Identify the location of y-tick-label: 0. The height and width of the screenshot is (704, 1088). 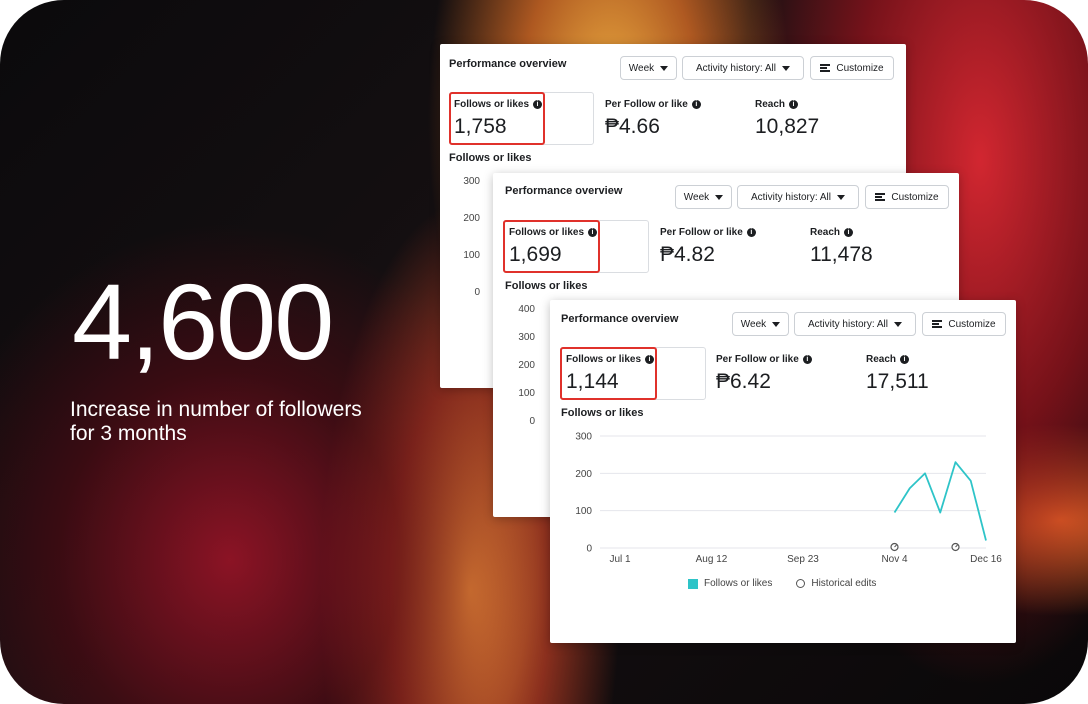
(589, 549).